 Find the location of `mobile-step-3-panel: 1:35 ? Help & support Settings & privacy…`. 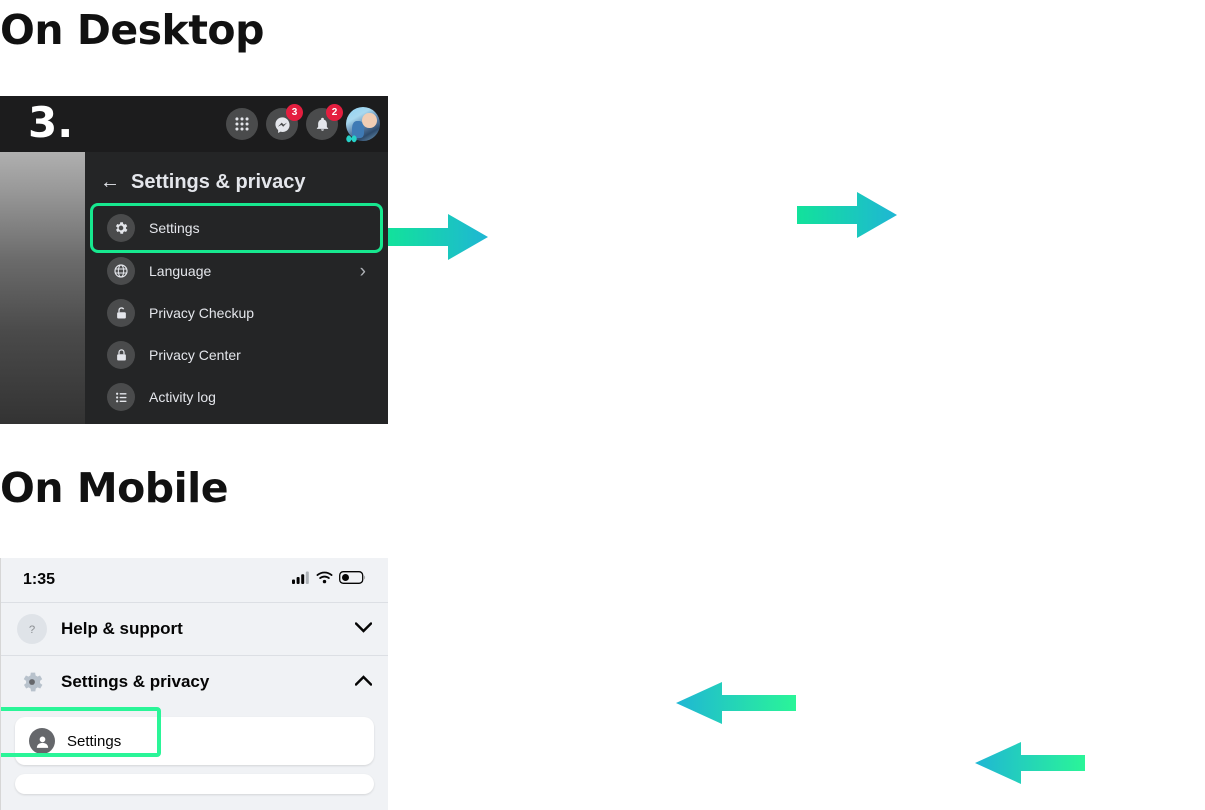

mobile-step-3-panel: 1:35 ? Help & support Settings & privacy… is located at coordinates (194, 684).